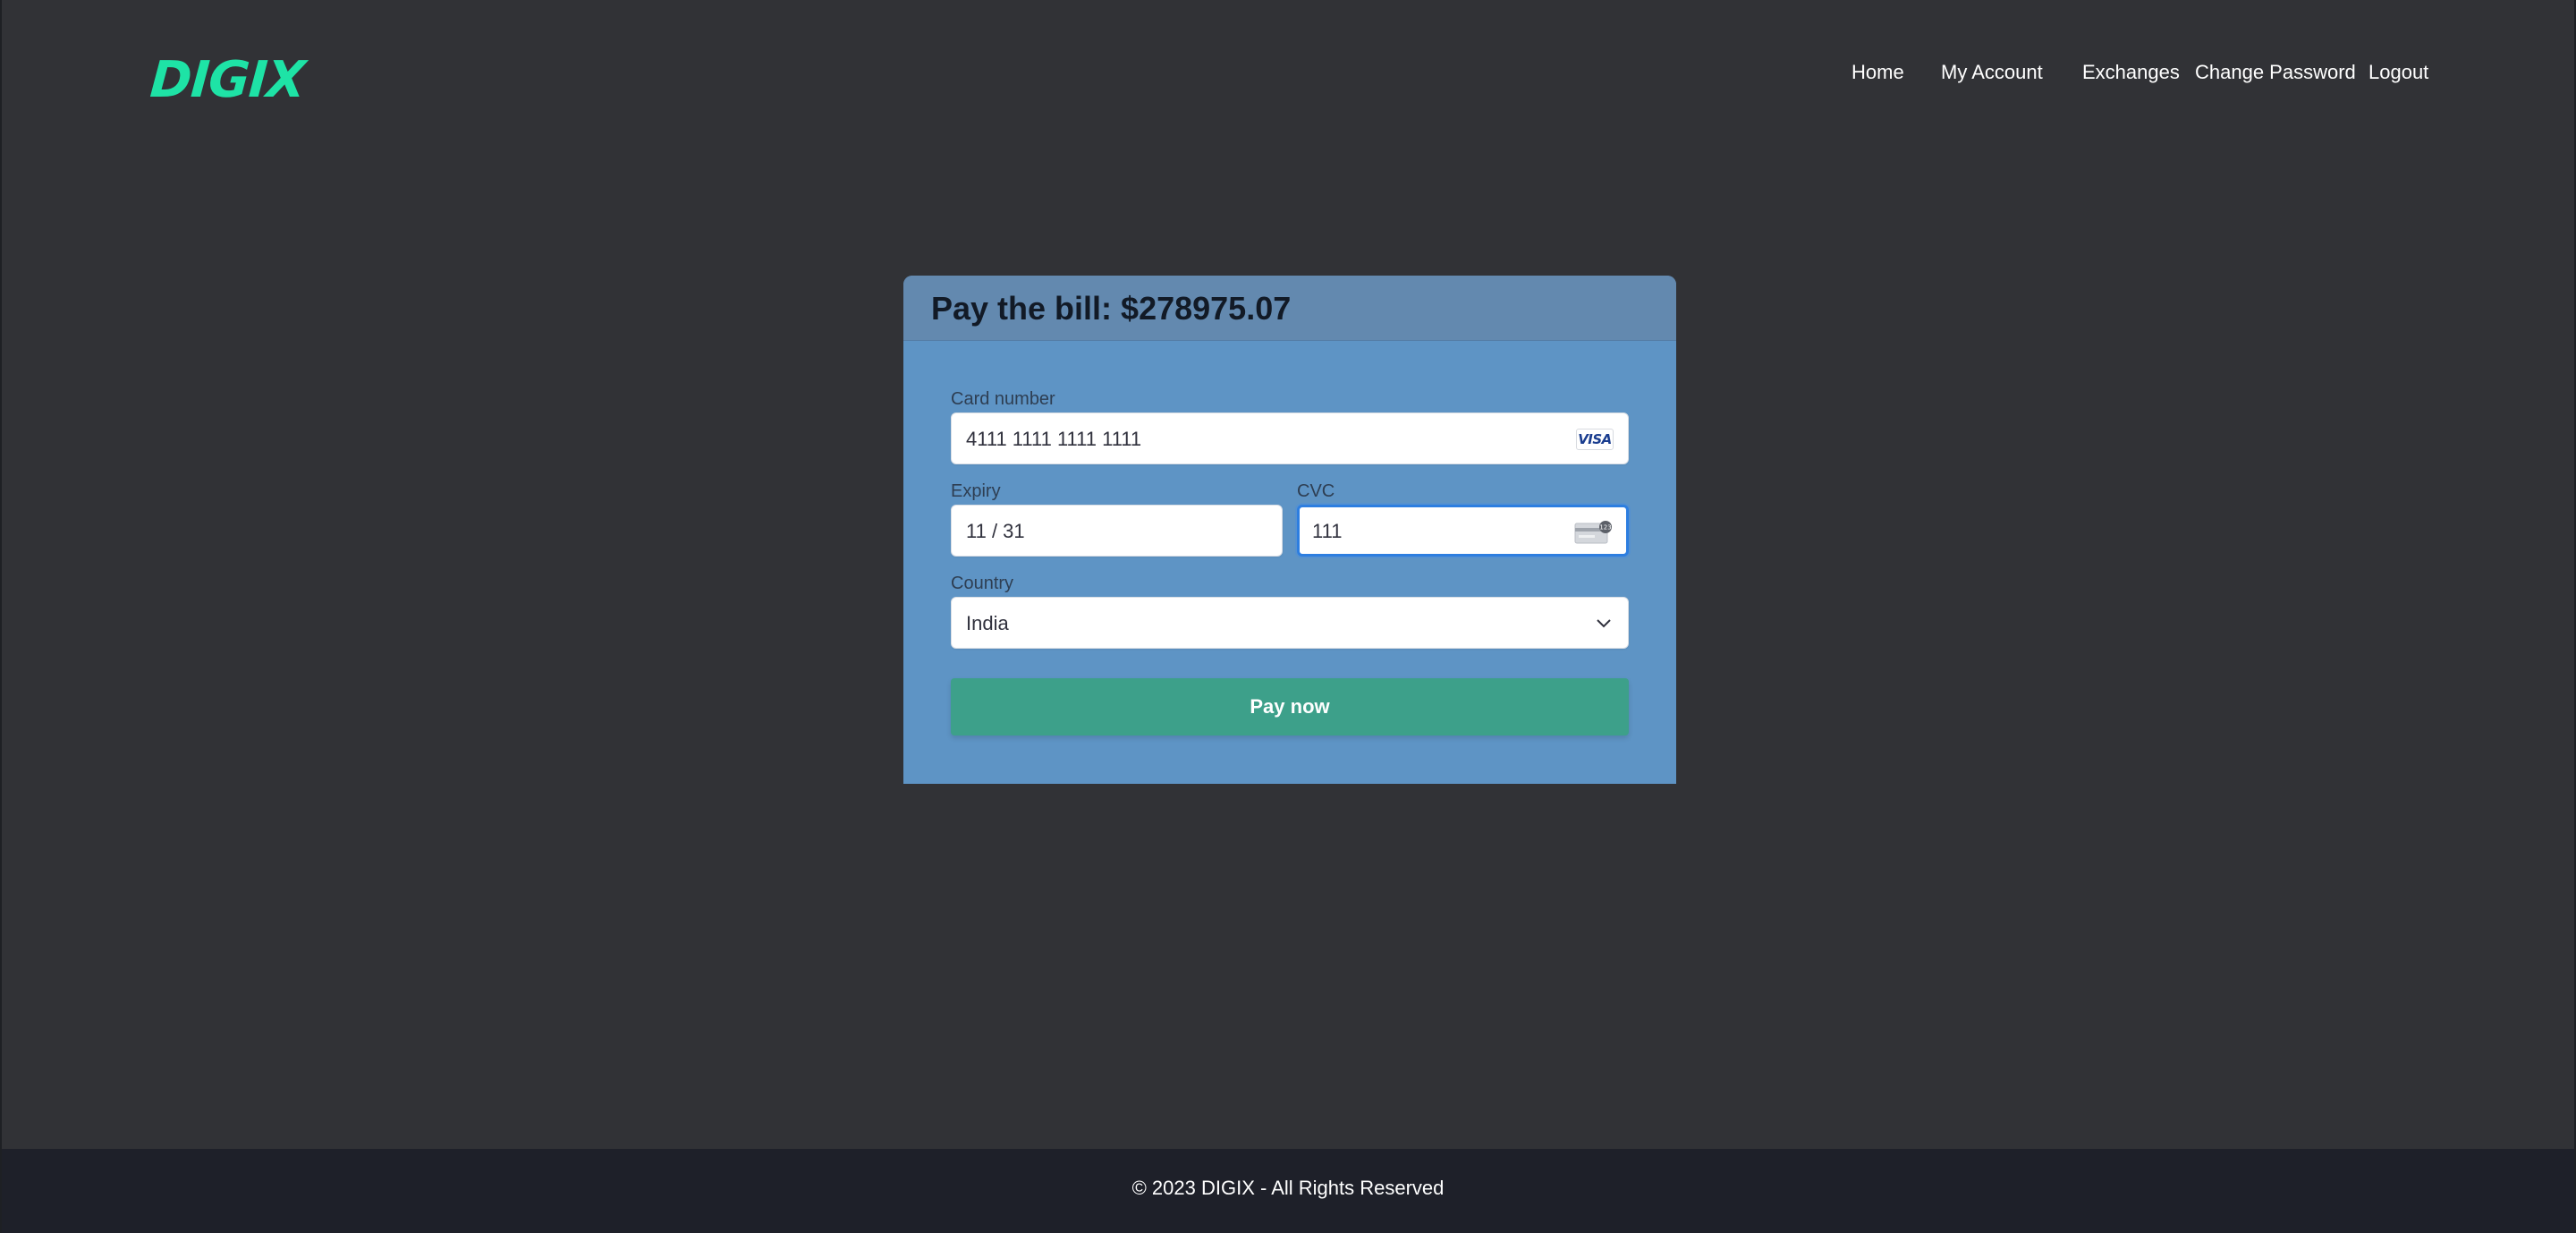 The width and height of the screenshot is (2576, 1233). I want to click on chevron-down-icon, so click(1604, 623).